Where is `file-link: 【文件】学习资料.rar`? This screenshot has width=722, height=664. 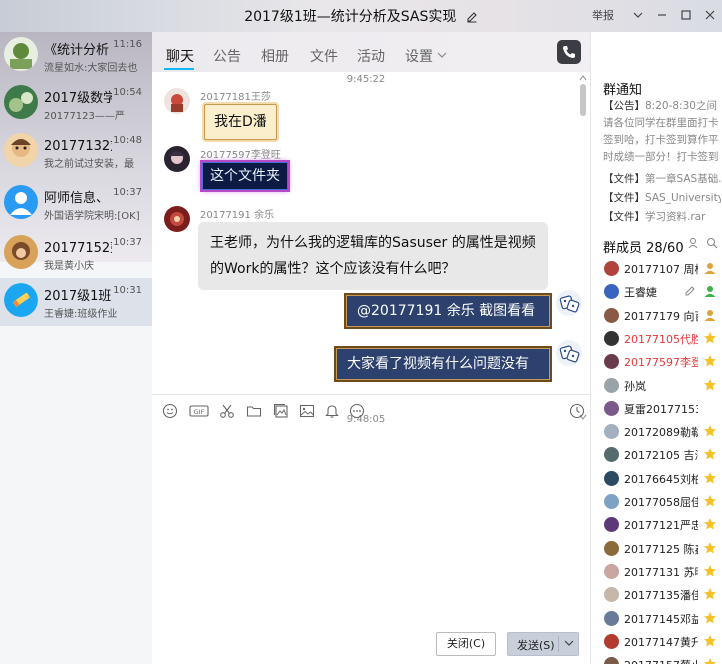
file-link: 【文件】学习资料.rar is located at coordinates (662, 216).